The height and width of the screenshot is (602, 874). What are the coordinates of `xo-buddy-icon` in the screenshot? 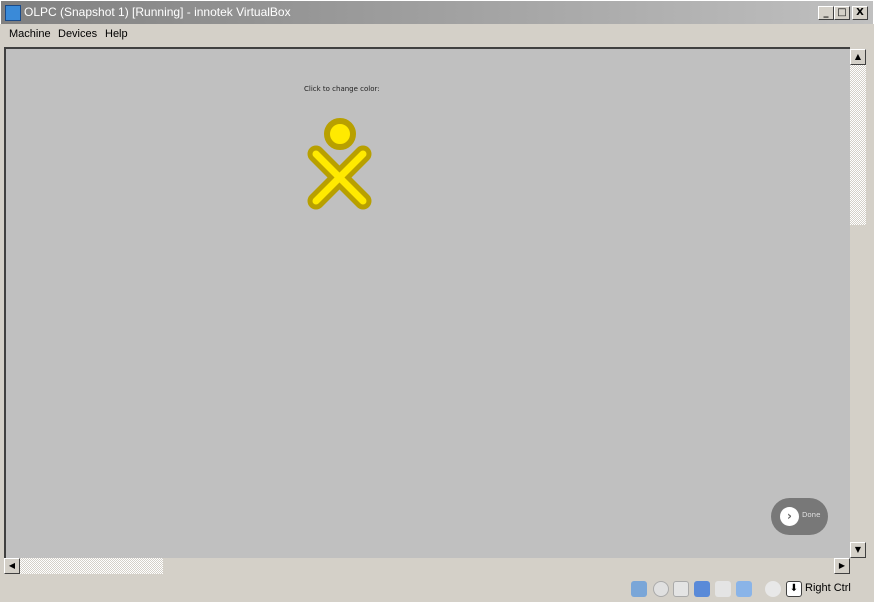 It's located at (342, 165).